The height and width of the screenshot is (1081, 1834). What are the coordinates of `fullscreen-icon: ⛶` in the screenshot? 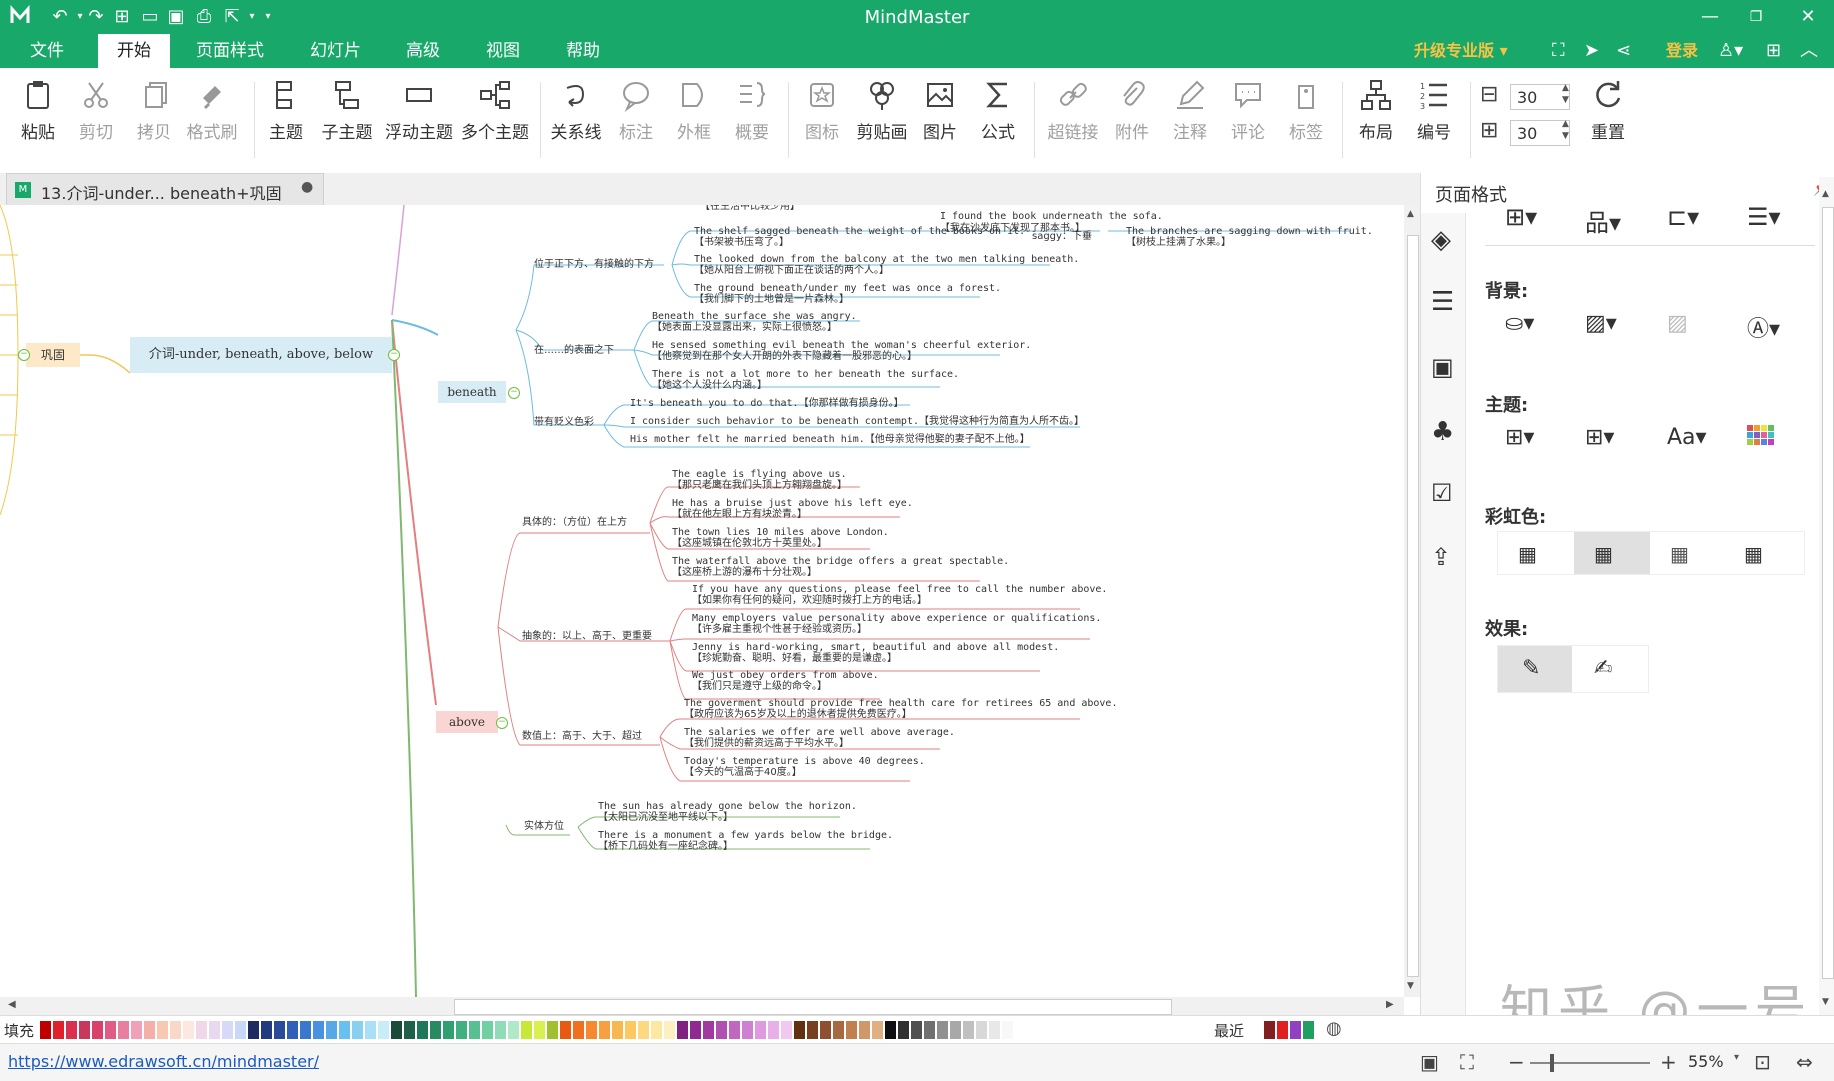 It's located at (1558, 51).